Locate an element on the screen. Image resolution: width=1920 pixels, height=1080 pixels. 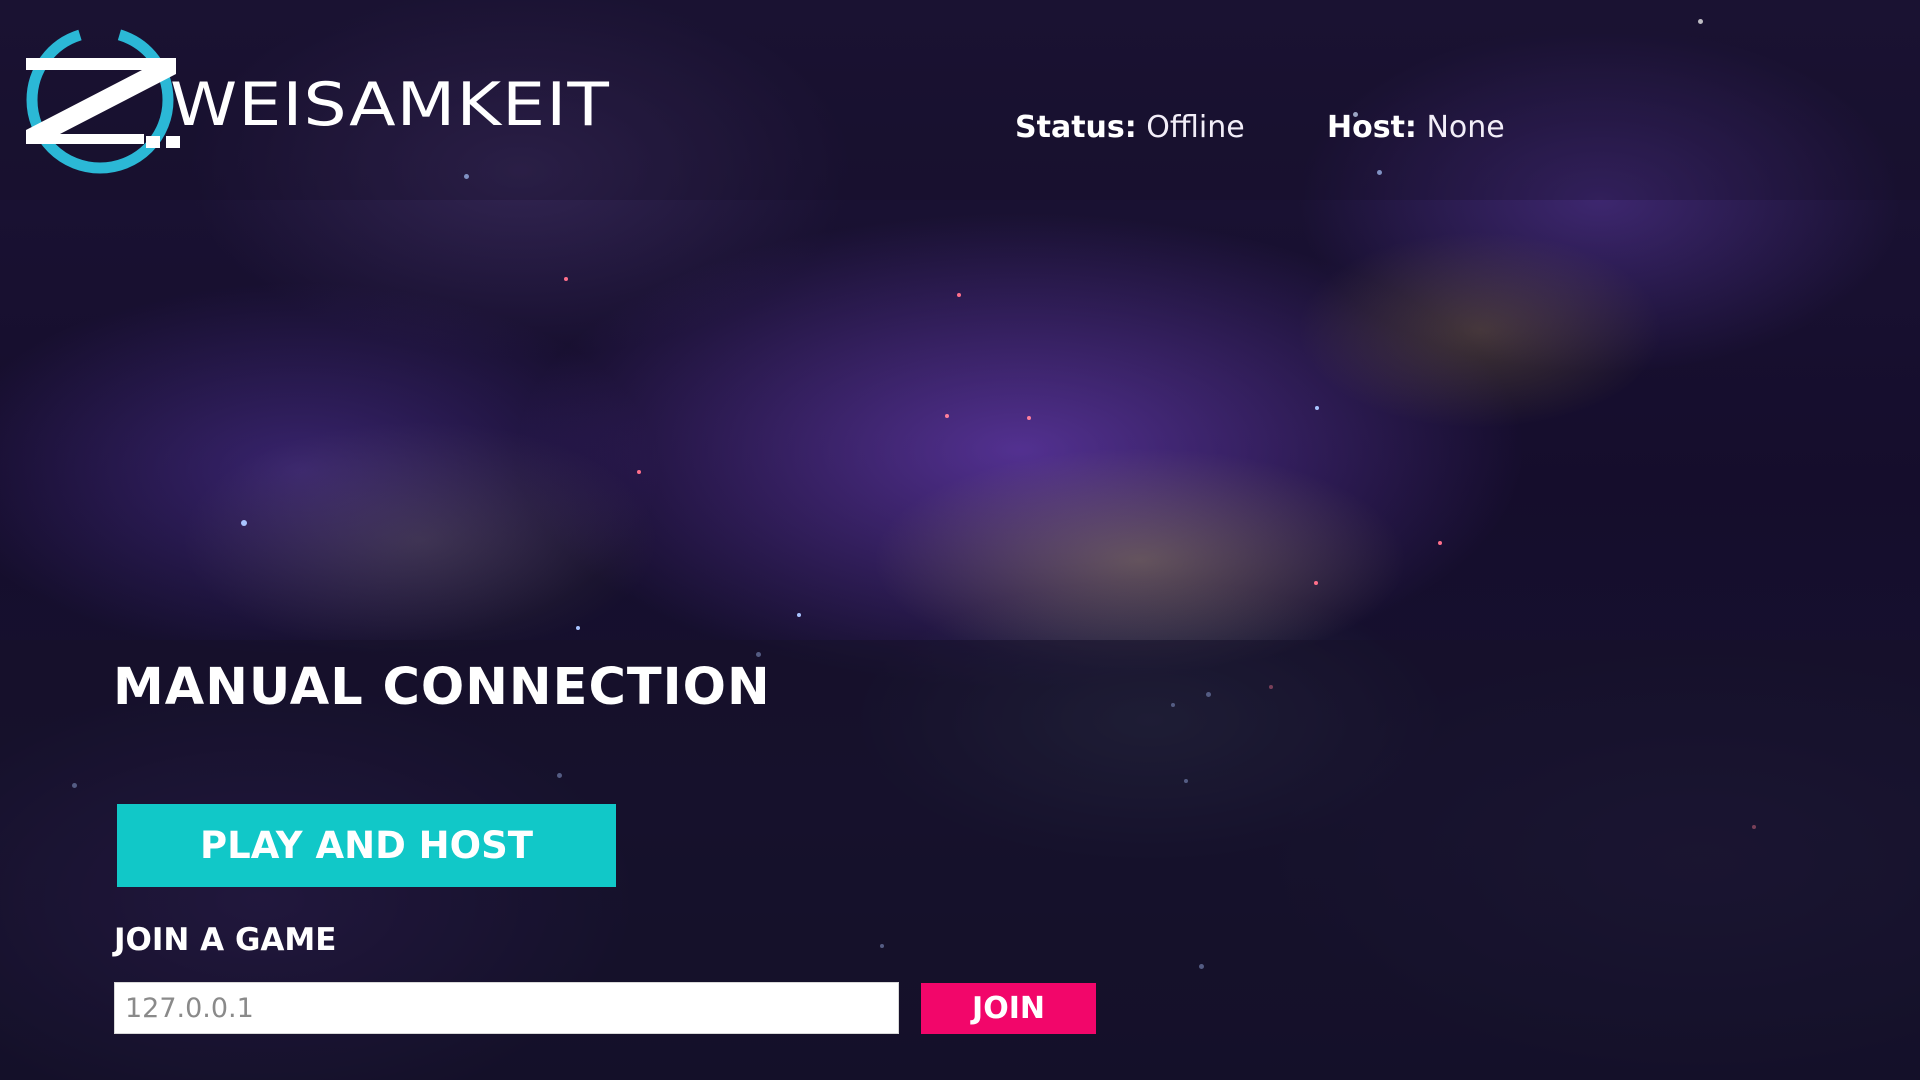
panel-title: MANUAL CONNECTION is located at coordinates (442, 687).